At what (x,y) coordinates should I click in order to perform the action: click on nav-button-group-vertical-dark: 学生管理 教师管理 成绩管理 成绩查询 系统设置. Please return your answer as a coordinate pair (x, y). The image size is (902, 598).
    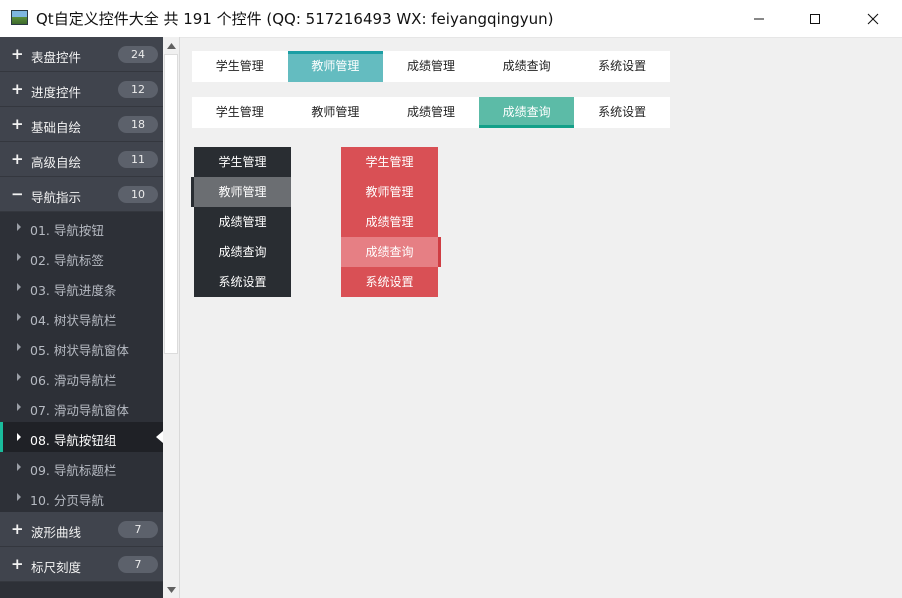
    Looking at the image, I should click on (241, 222).